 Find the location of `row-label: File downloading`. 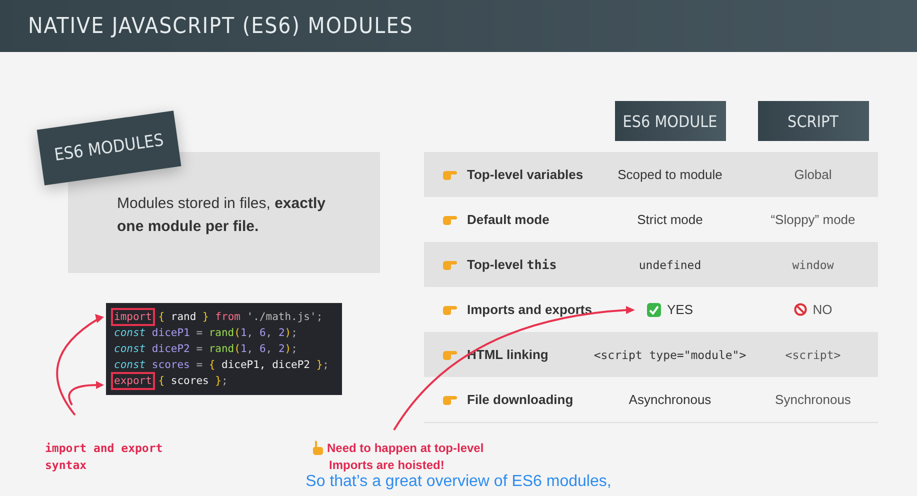

row-label: File downloading is located at coordinates (520, 399).